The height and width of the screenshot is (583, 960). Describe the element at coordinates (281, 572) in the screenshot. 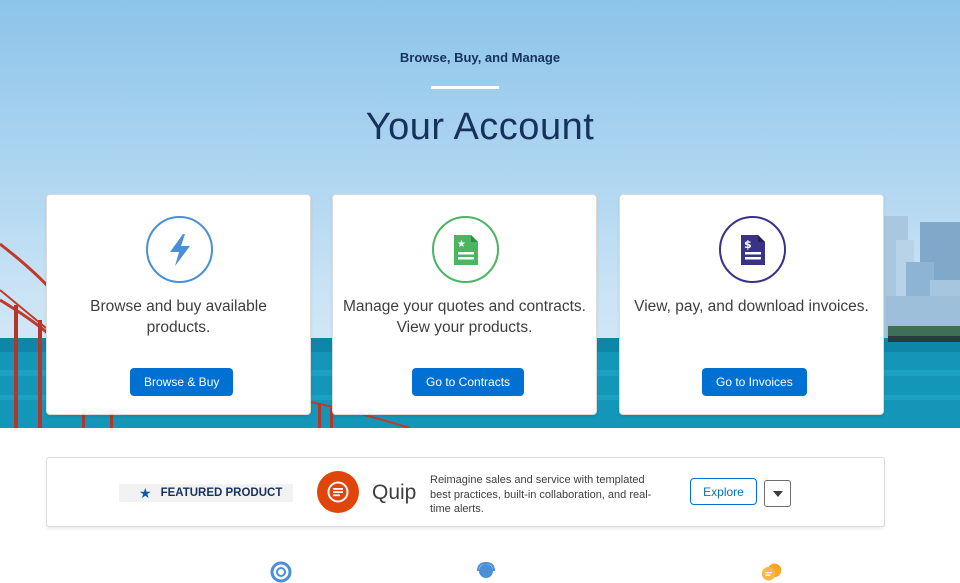

I see `lifebuoy-icon` at that location.